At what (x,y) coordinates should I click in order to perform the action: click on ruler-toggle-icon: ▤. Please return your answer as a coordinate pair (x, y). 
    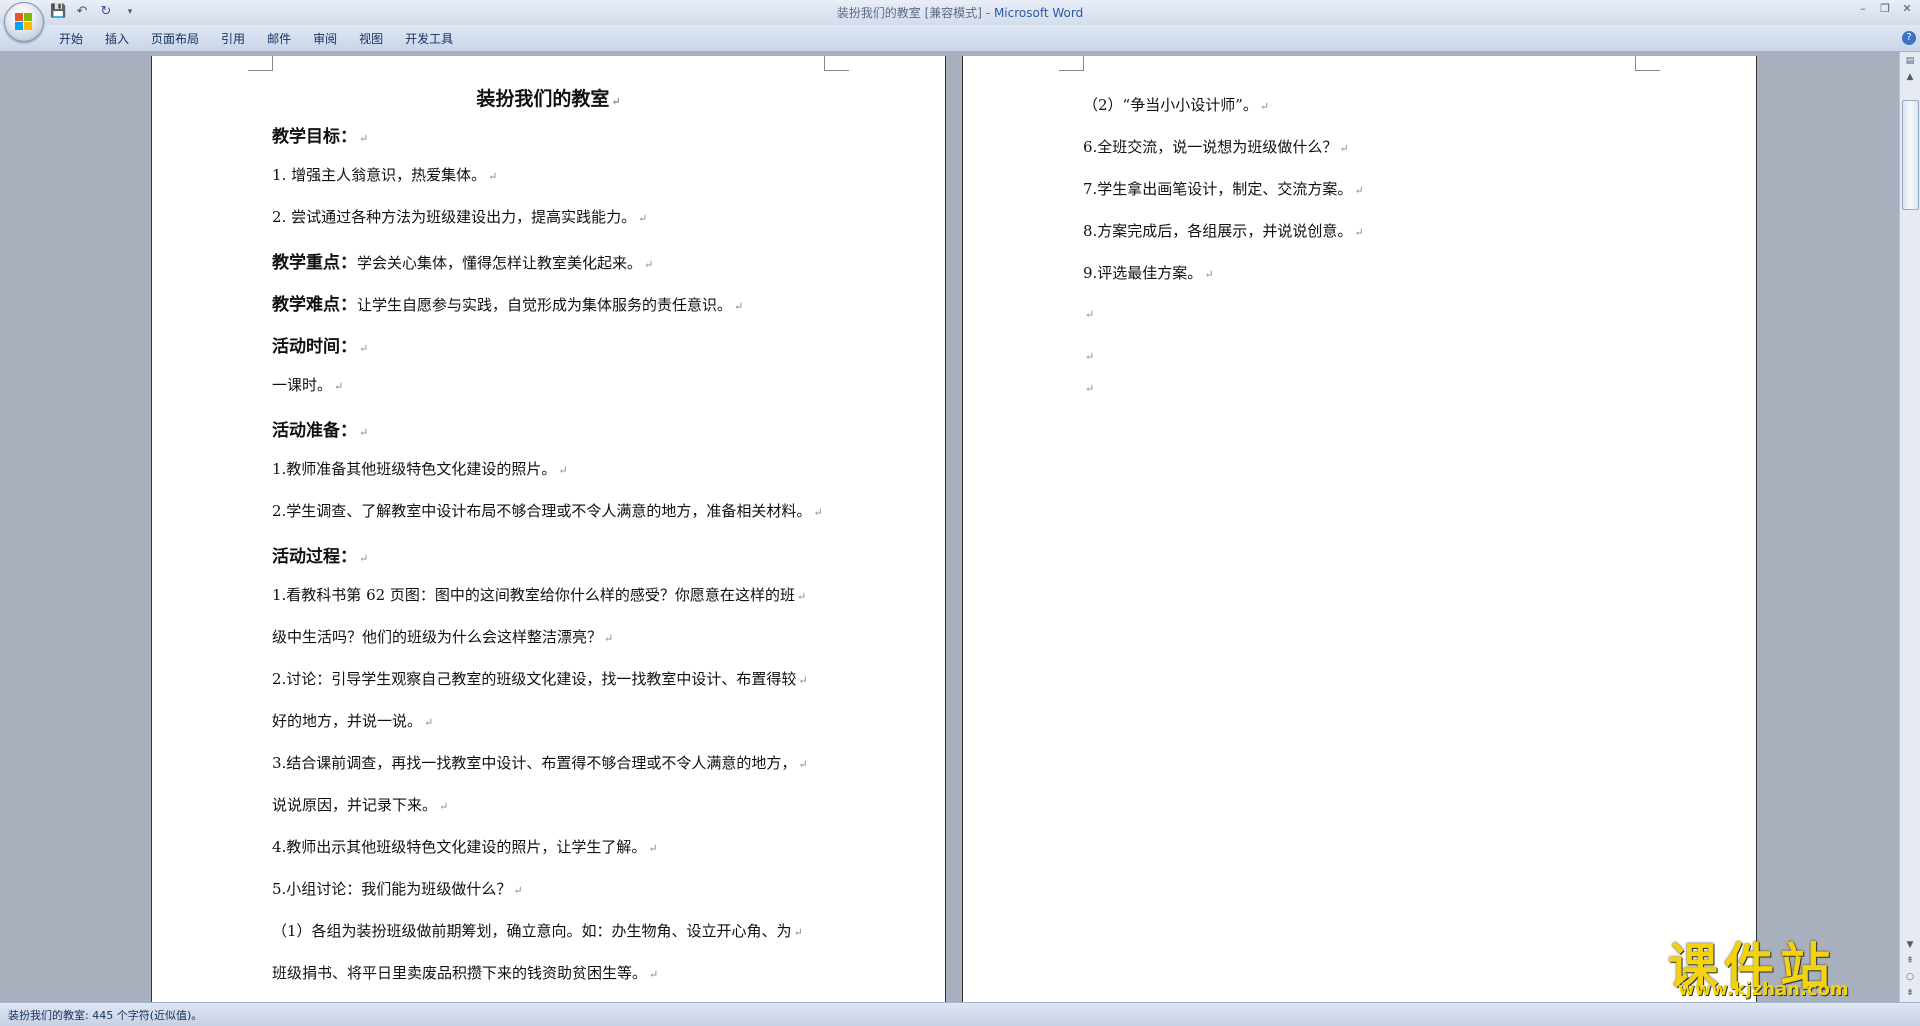
    Looking at the image, I should click on (1910, 61).